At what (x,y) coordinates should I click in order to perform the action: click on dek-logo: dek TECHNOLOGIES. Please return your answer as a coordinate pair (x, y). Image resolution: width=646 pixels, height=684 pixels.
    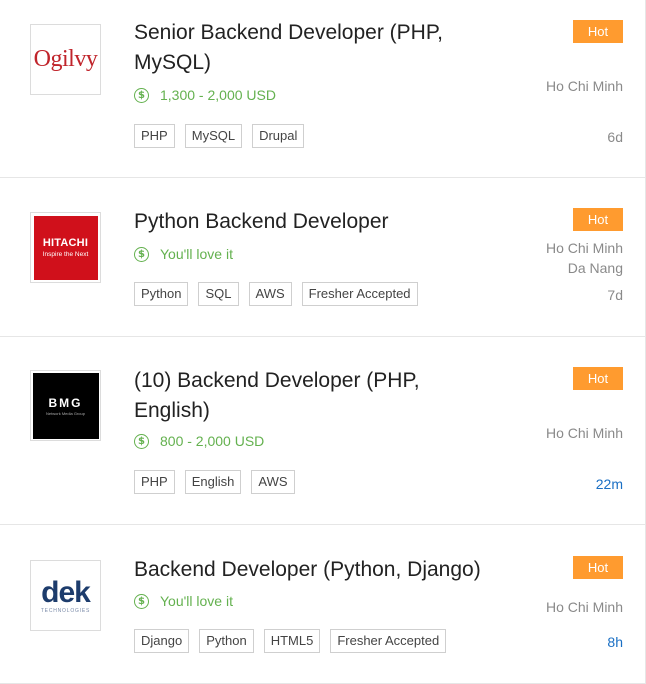
    Looking at the image, I should click on (65, 594).